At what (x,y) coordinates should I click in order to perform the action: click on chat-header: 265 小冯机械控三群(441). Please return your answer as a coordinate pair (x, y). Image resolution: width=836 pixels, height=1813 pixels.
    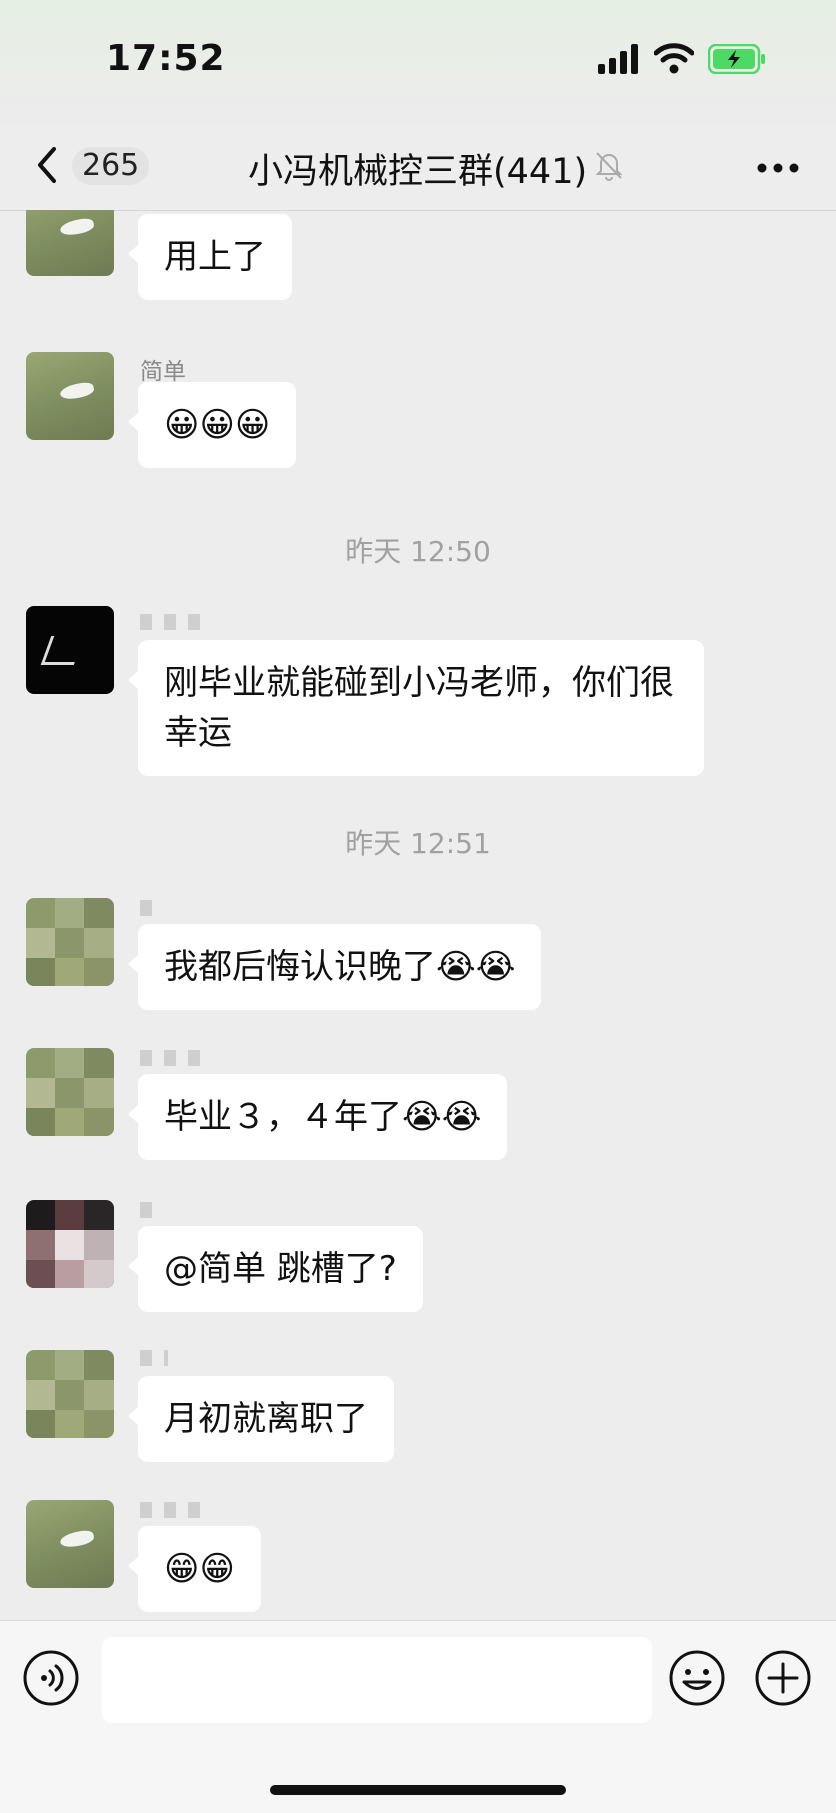
    Looking at the image, I should click on (418, 168).